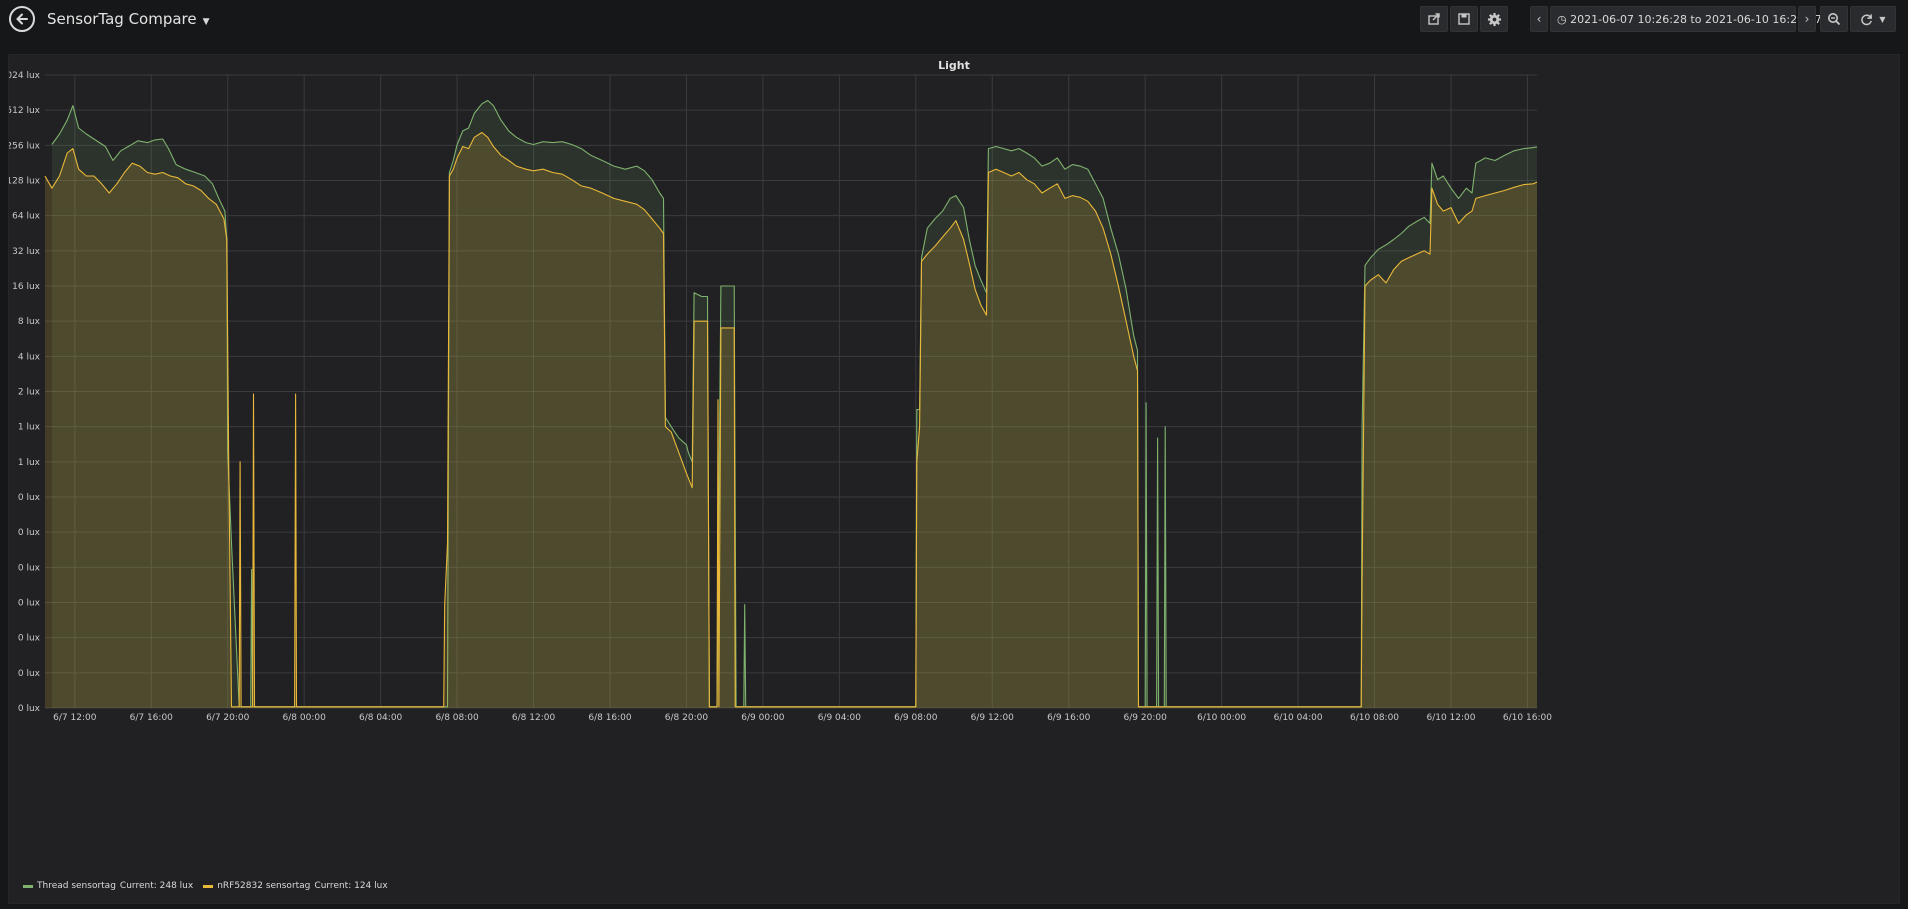 The height and width of the screenshot is (909, 1908). I want to click on x-tick-label: 6/10 08:00, so click(1374, 718).